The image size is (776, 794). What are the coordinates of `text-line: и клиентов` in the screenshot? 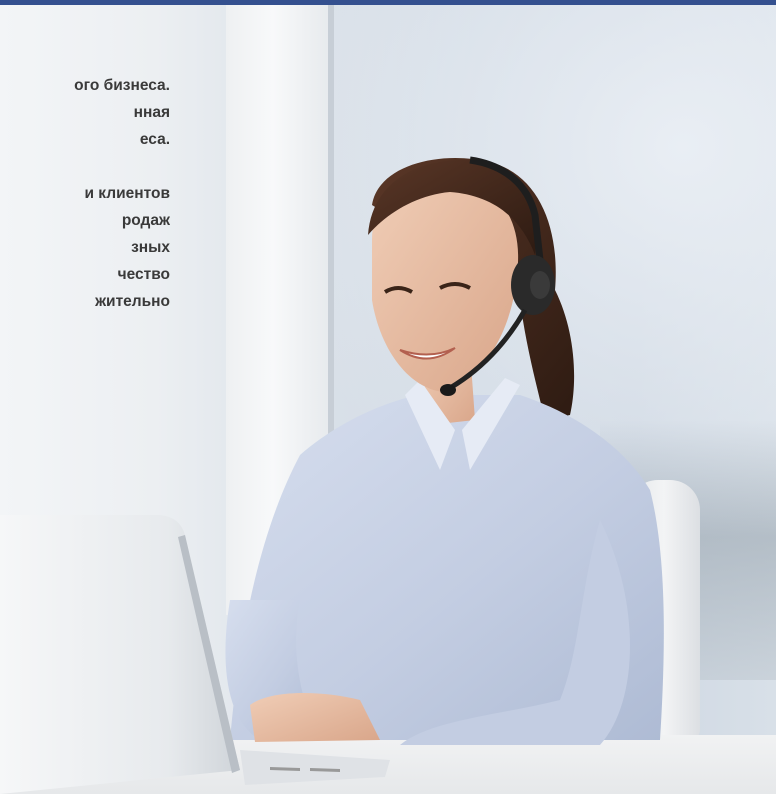 It's located at (127, 193).